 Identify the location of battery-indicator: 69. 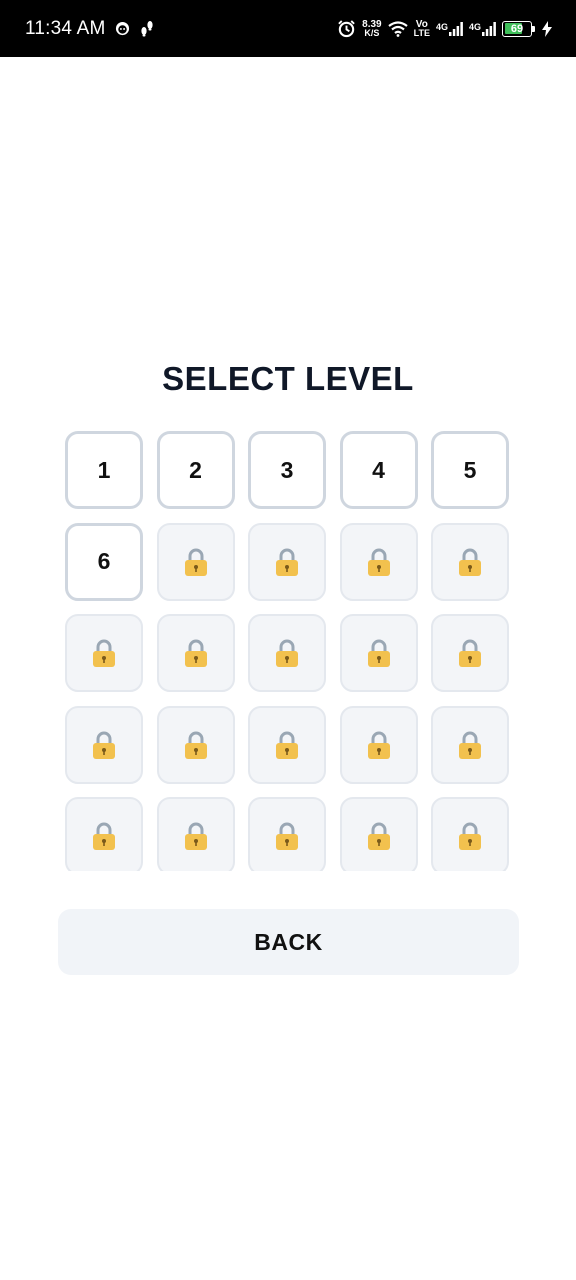
(518, 28).